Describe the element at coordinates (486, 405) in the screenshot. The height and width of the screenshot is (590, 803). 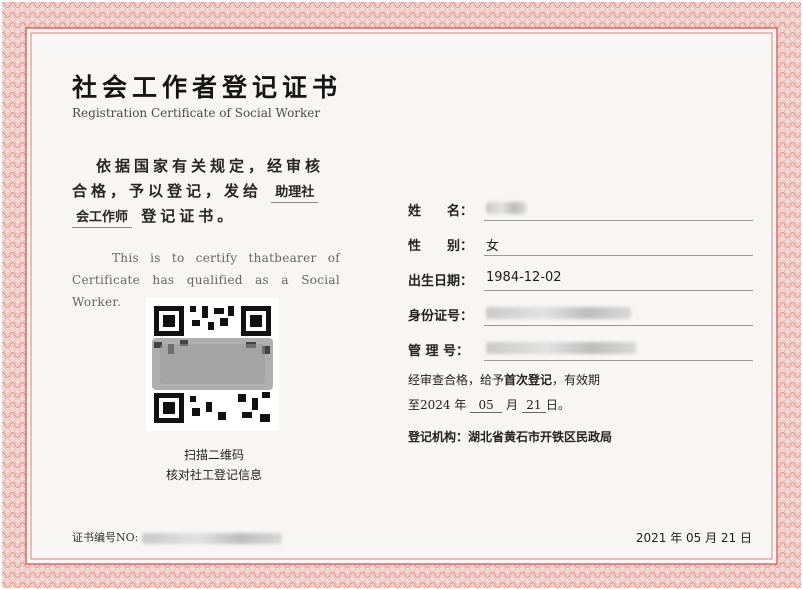
I see `validity-month: 05` at that location.